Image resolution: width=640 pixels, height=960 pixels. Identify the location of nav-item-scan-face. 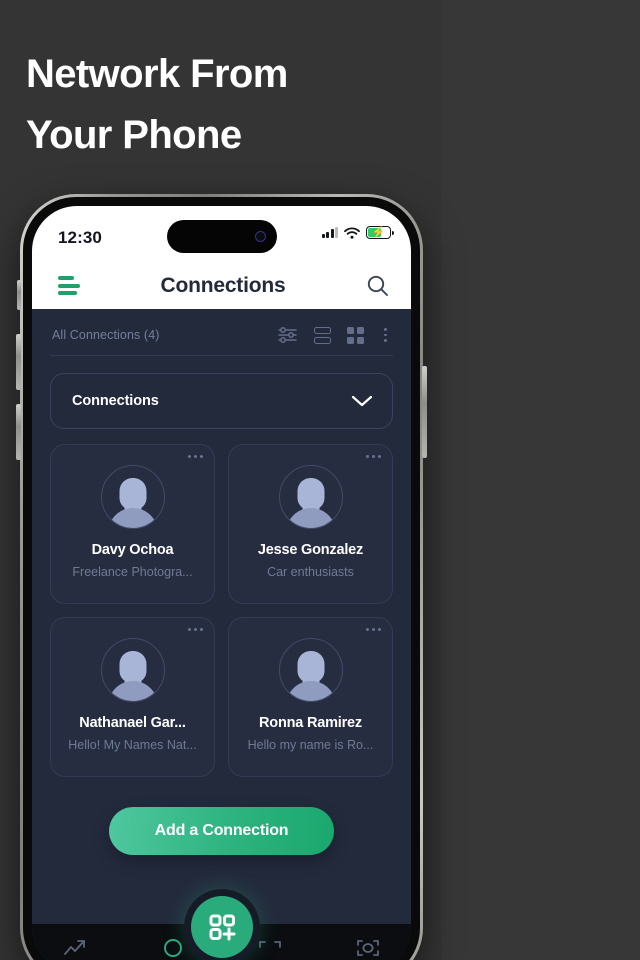
(368, 947).